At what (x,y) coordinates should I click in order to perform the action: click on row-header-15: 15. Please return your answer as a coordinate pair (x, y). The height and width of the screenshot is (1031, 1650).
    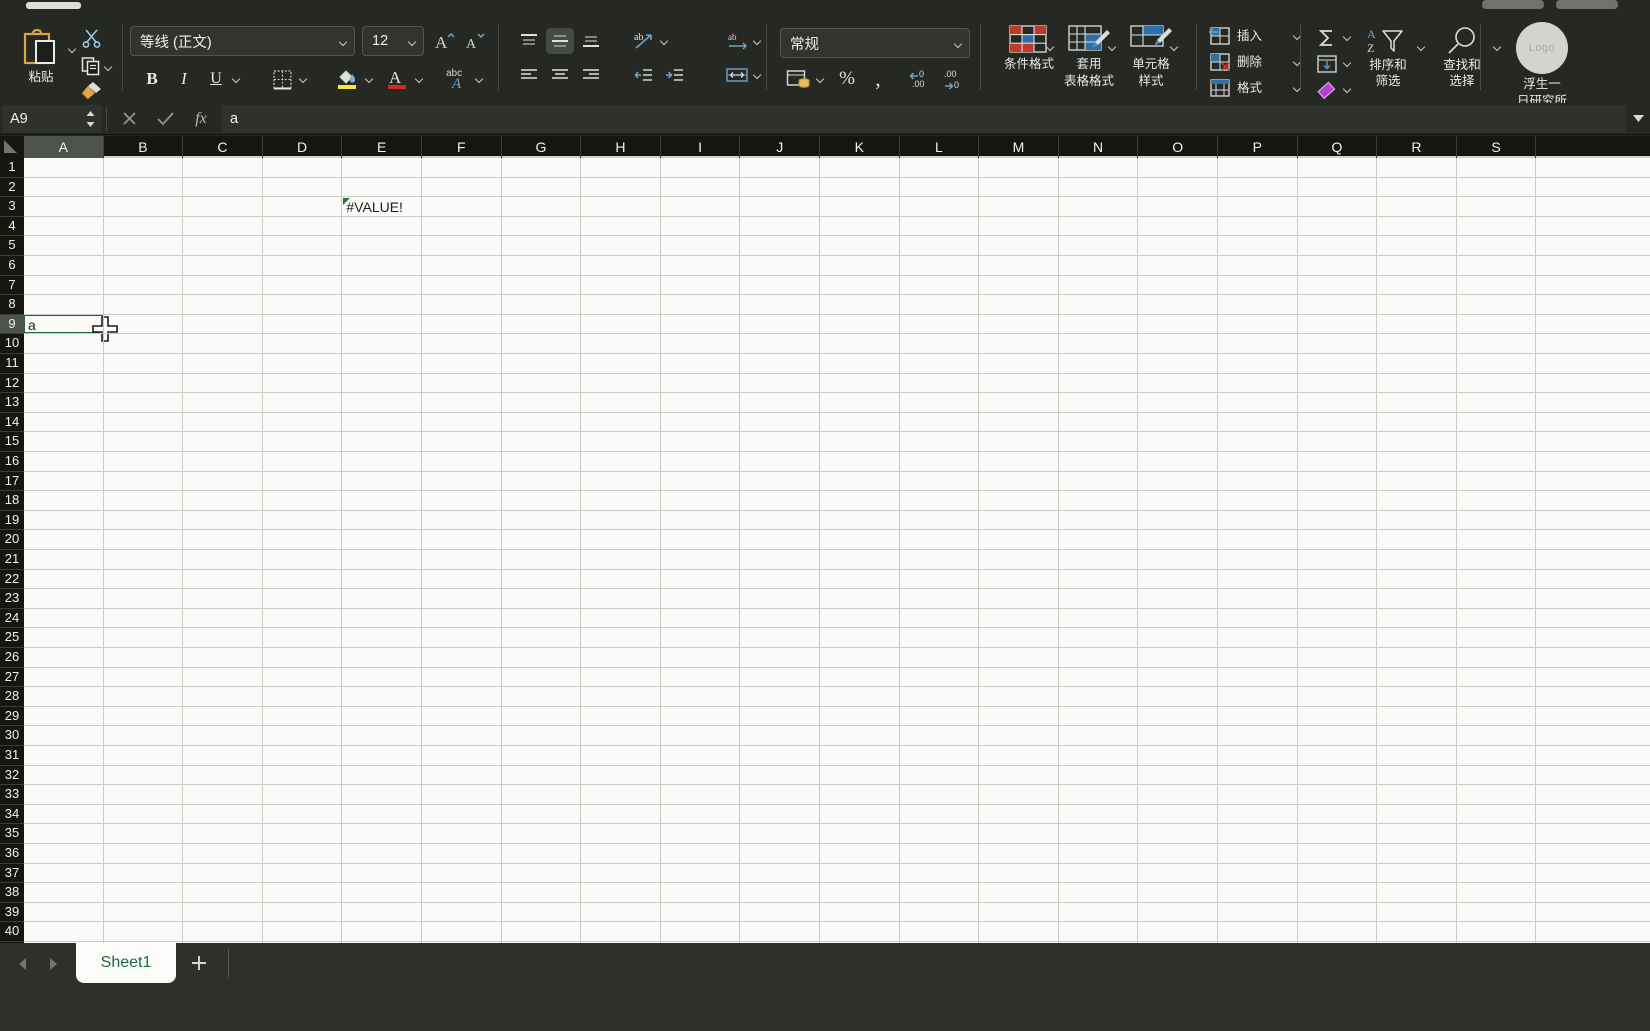
    Looking at the image, I should click on (12, 442).